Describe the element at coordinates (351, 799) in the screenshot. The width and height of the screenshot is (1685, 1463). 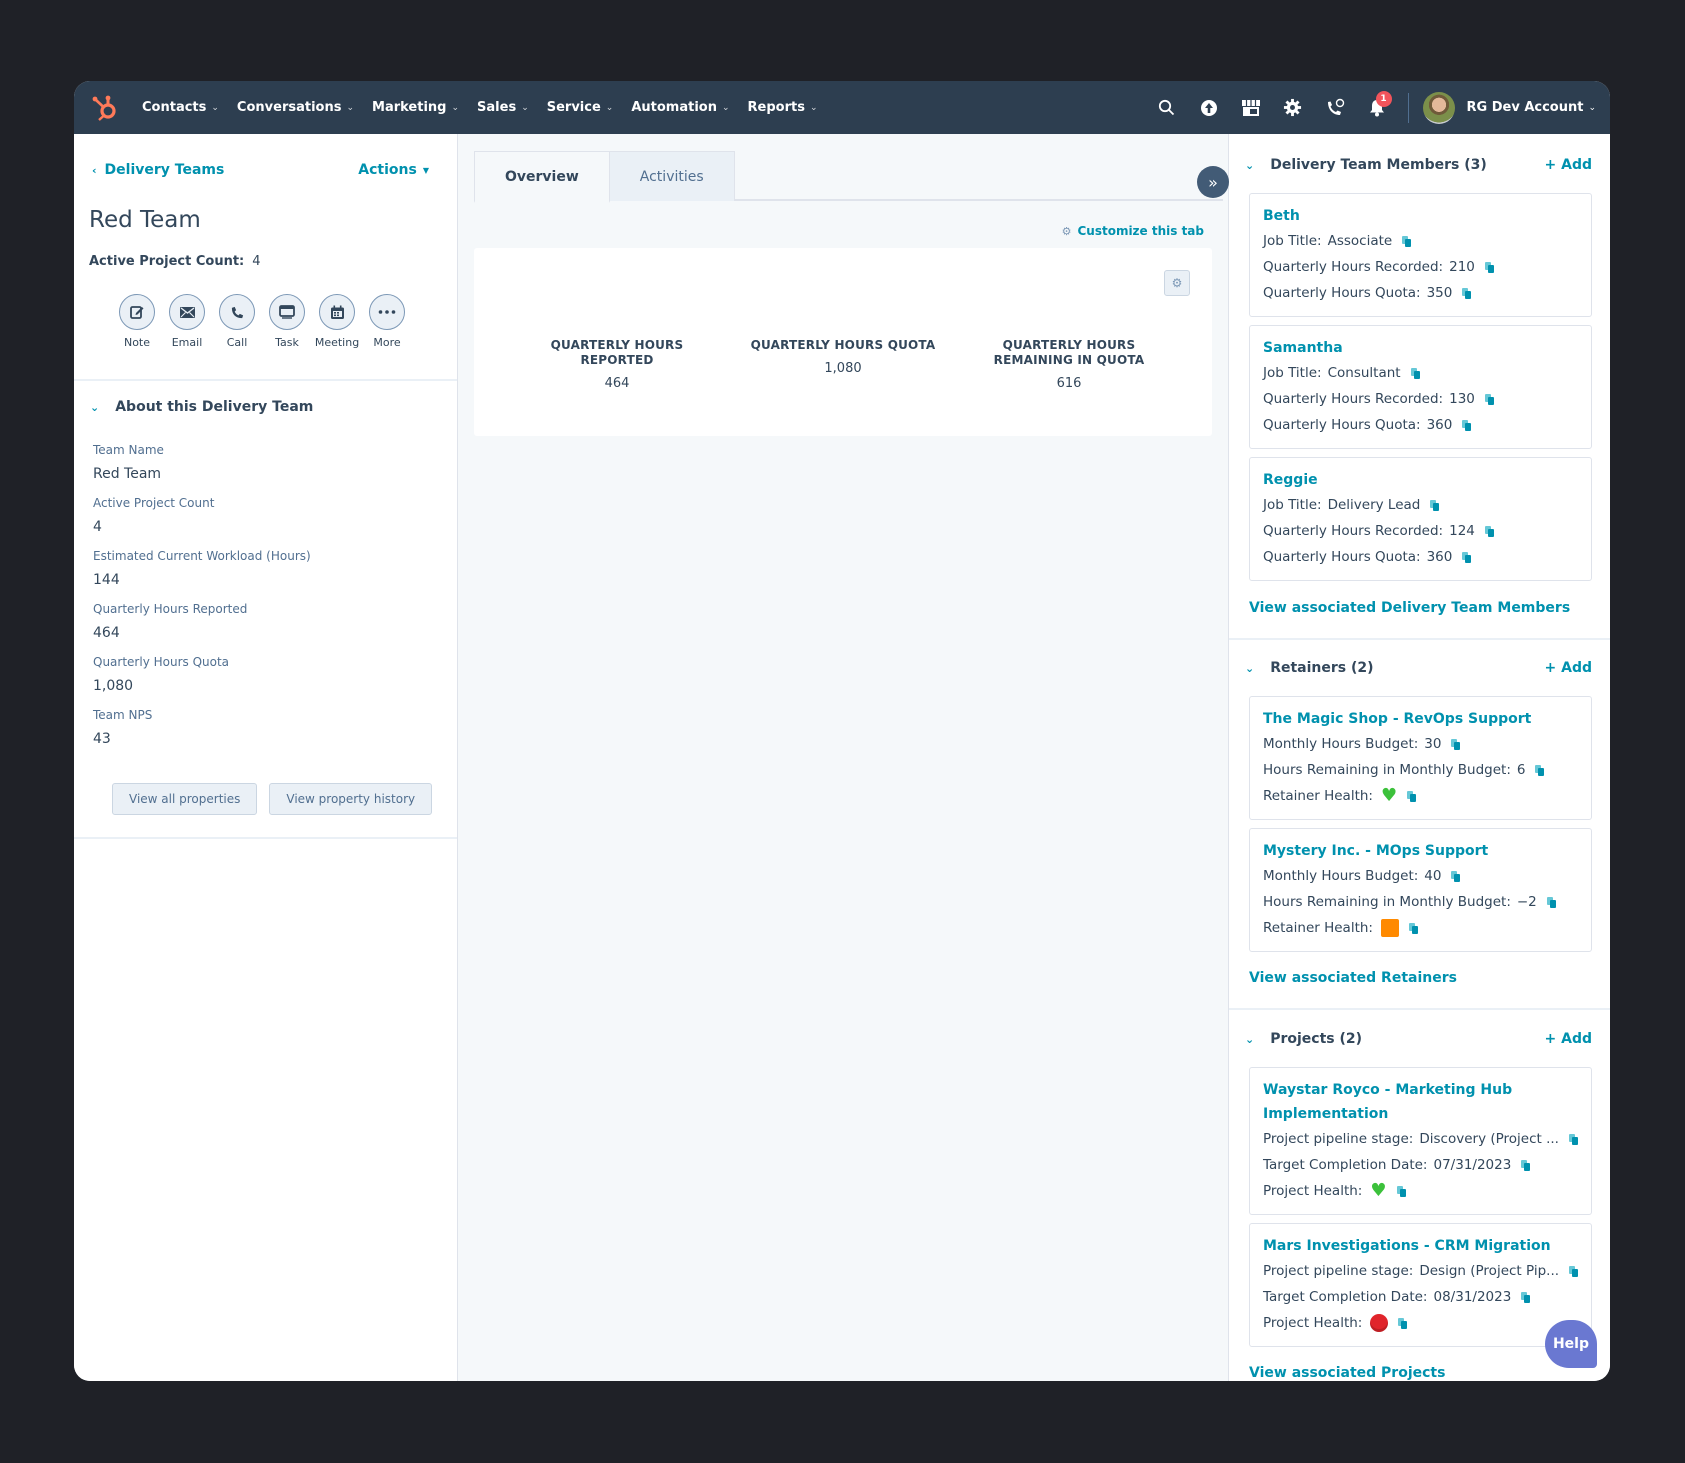
I see `view-property-history-button: View property history` at that location.